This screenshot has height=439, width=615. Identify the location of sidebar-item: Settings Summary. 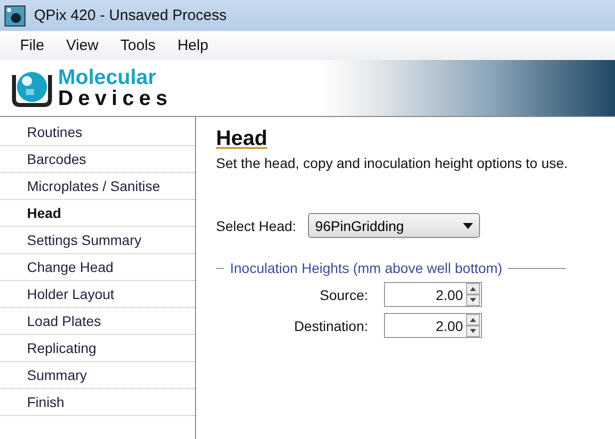
(97, 240).